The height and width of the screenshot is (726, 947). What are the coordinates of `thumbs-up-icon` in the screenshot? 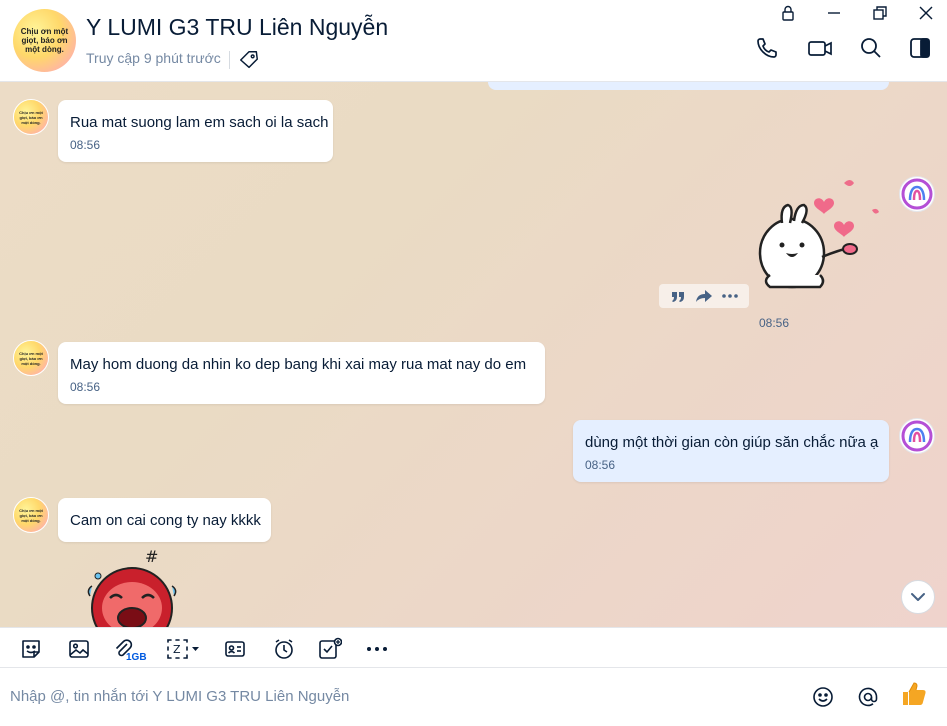 It's located at (914, 694).